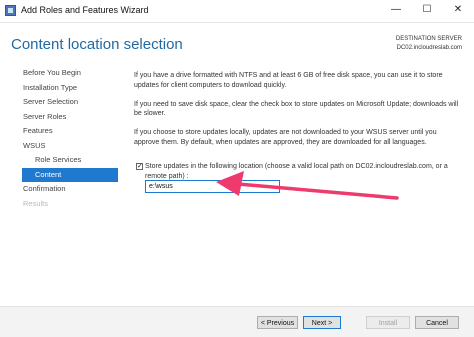  Describe the element at coordinates (212, 186) in the screenshot. I see `content-path-input: e:\wsus` at that location.